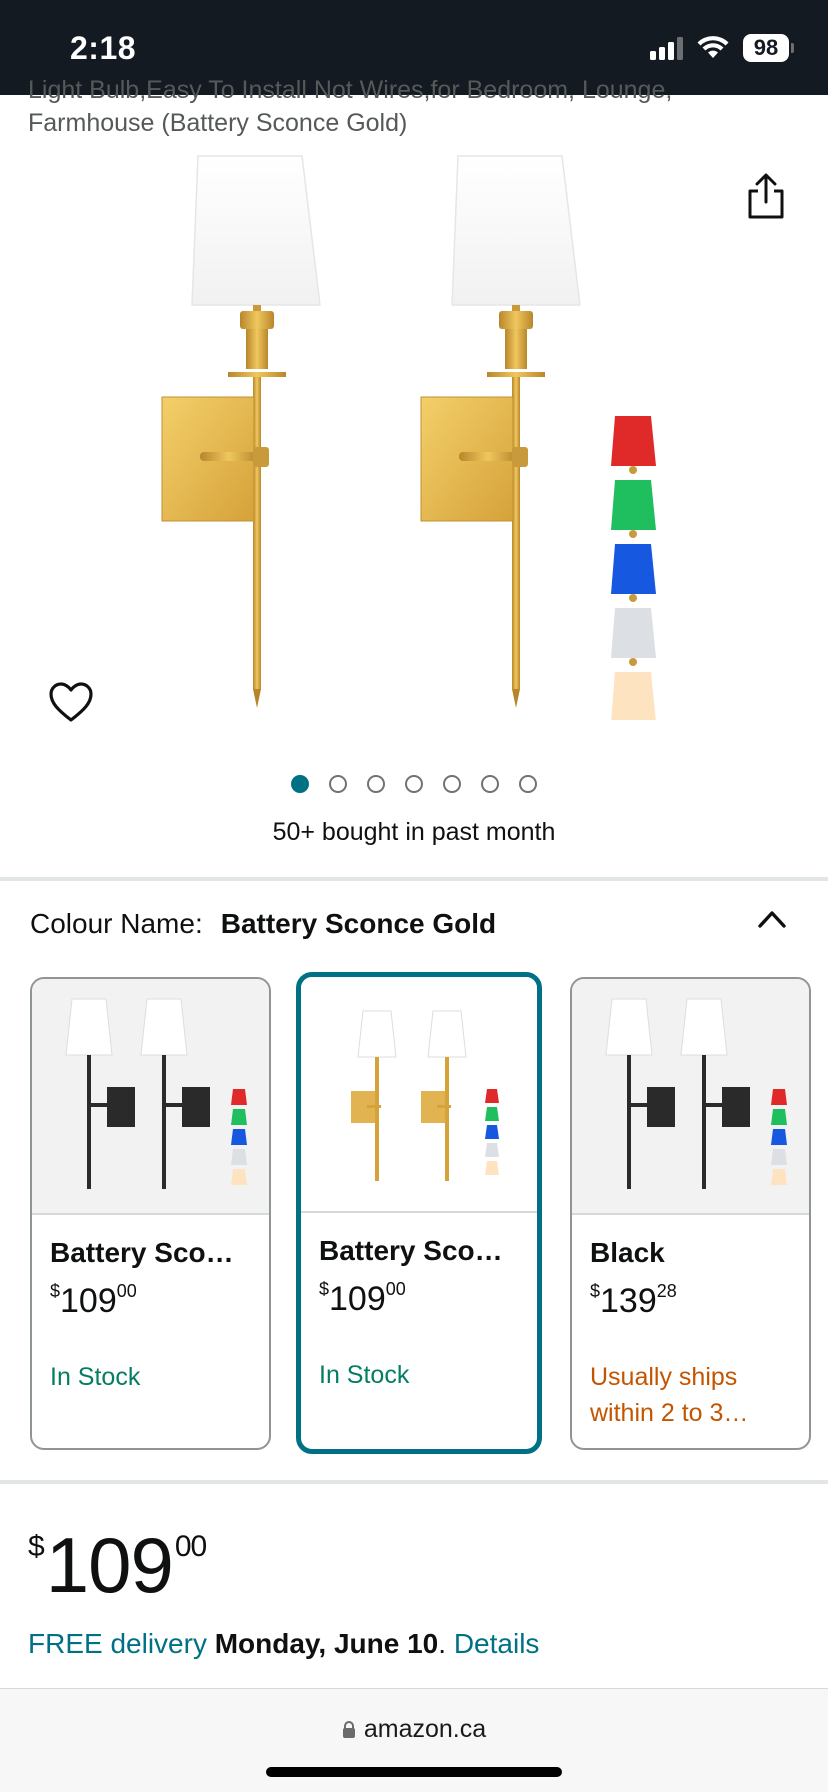  Describe the element at coordinates (497, 1643) in the screenshot. I see `delivery-details-link: Details` at that location.